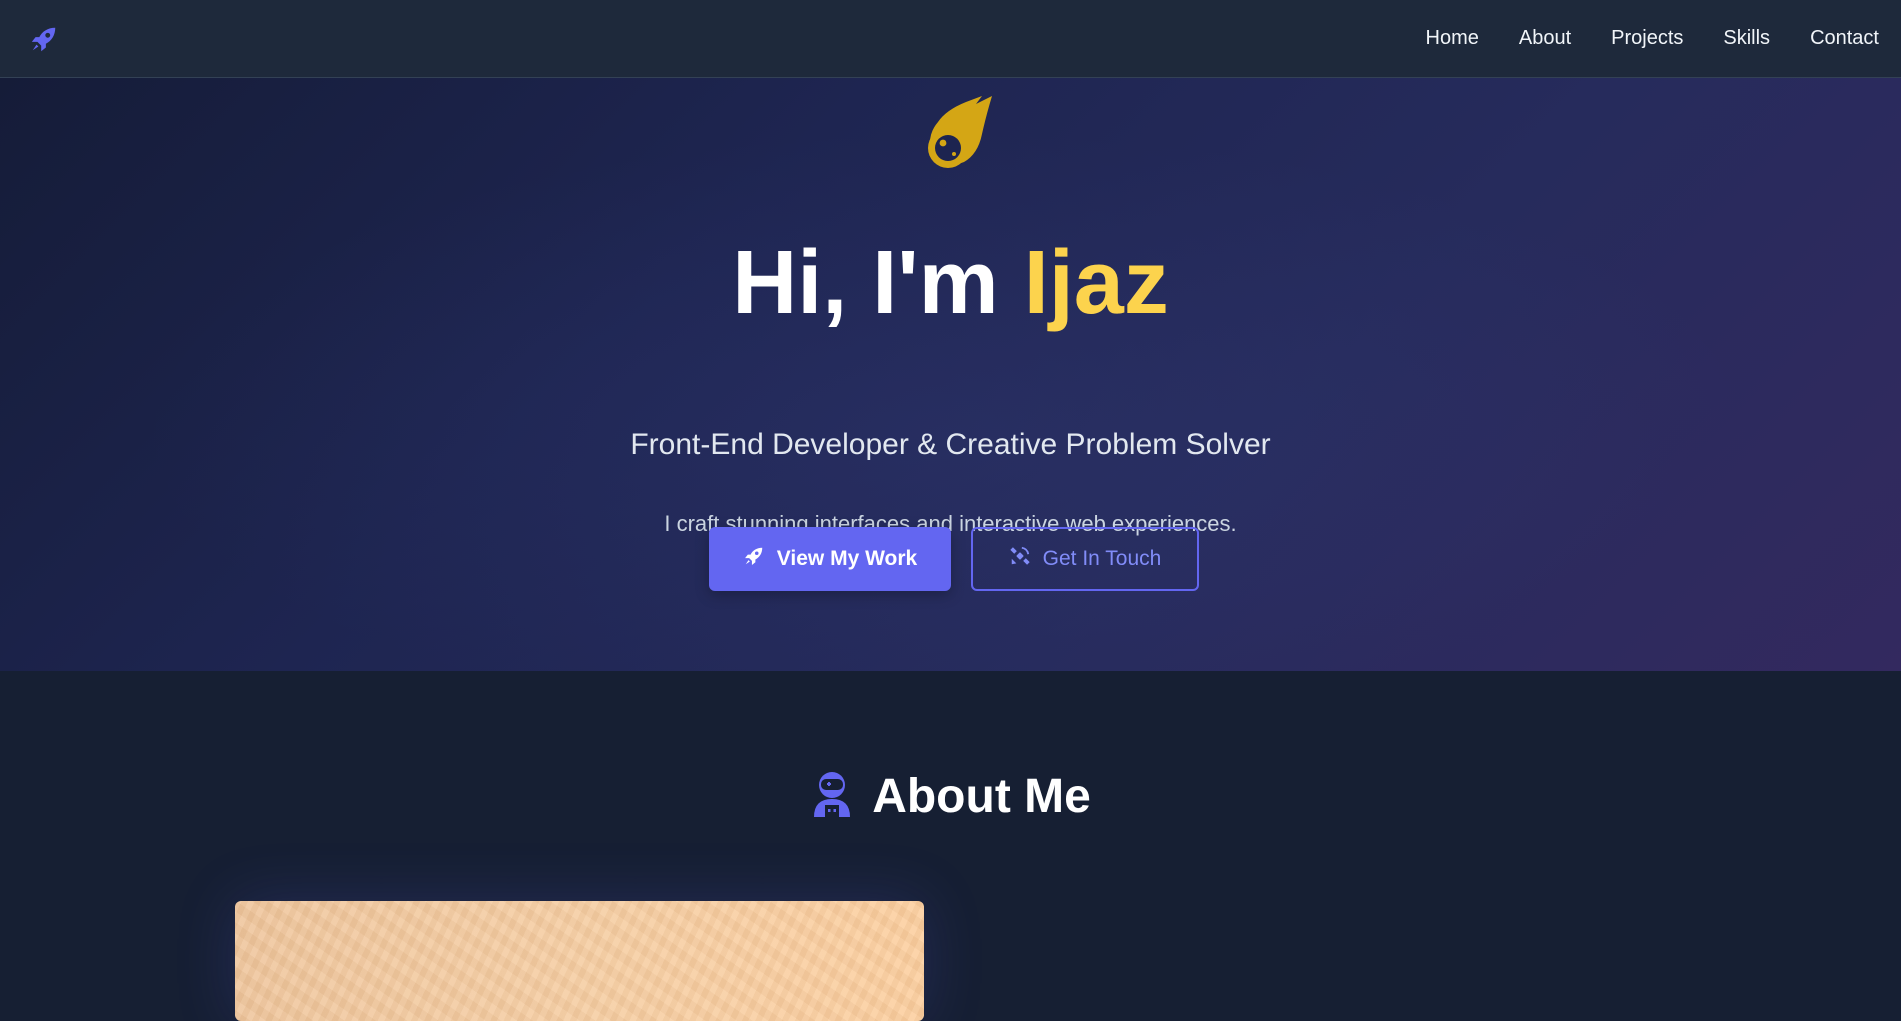 This screenshot has width=1901, height=1021. I want to click on nav-link-contact: Contact, so click(1844, 38).